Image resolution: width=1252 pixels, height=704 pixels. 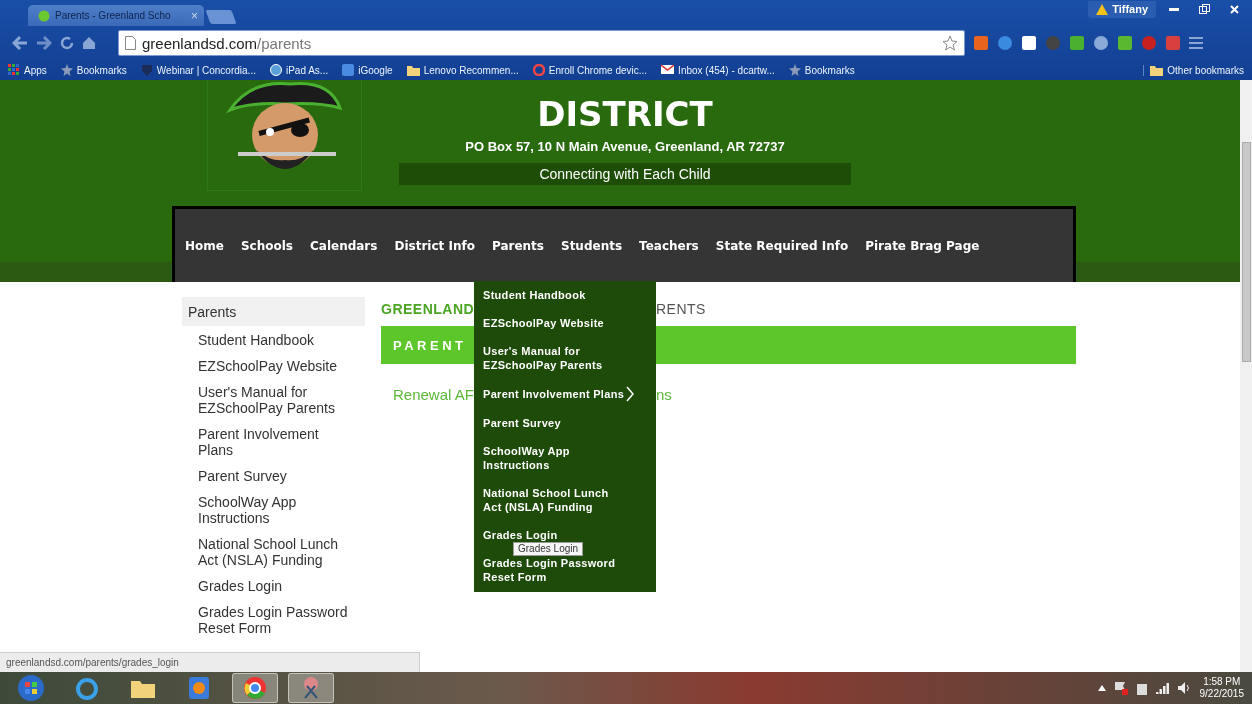 I want to click on scrollbar, so click(x=1246, y=376).